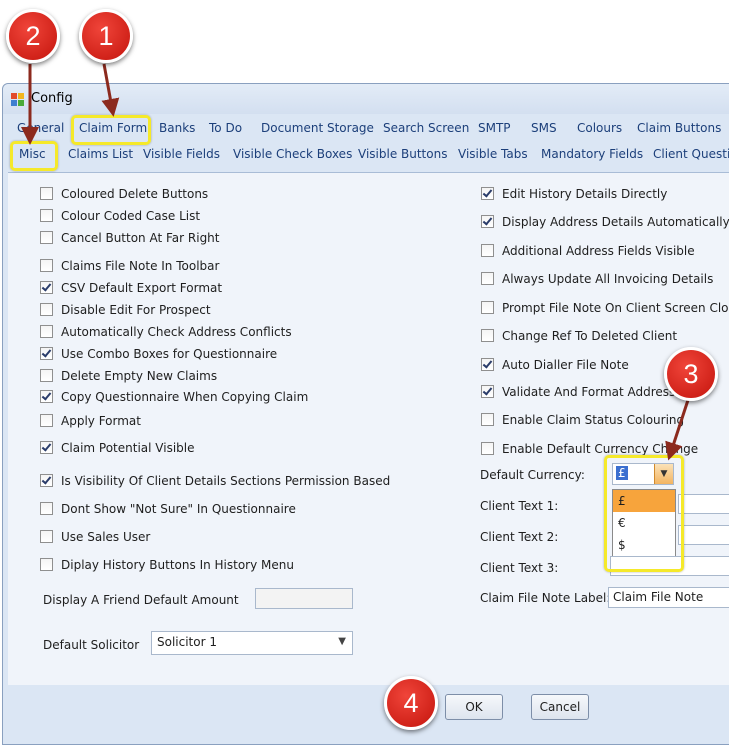 Image resolution: width=729 pixels, height=745 pixels. I want to click on step-marker-2: 2, so click(33, 36).